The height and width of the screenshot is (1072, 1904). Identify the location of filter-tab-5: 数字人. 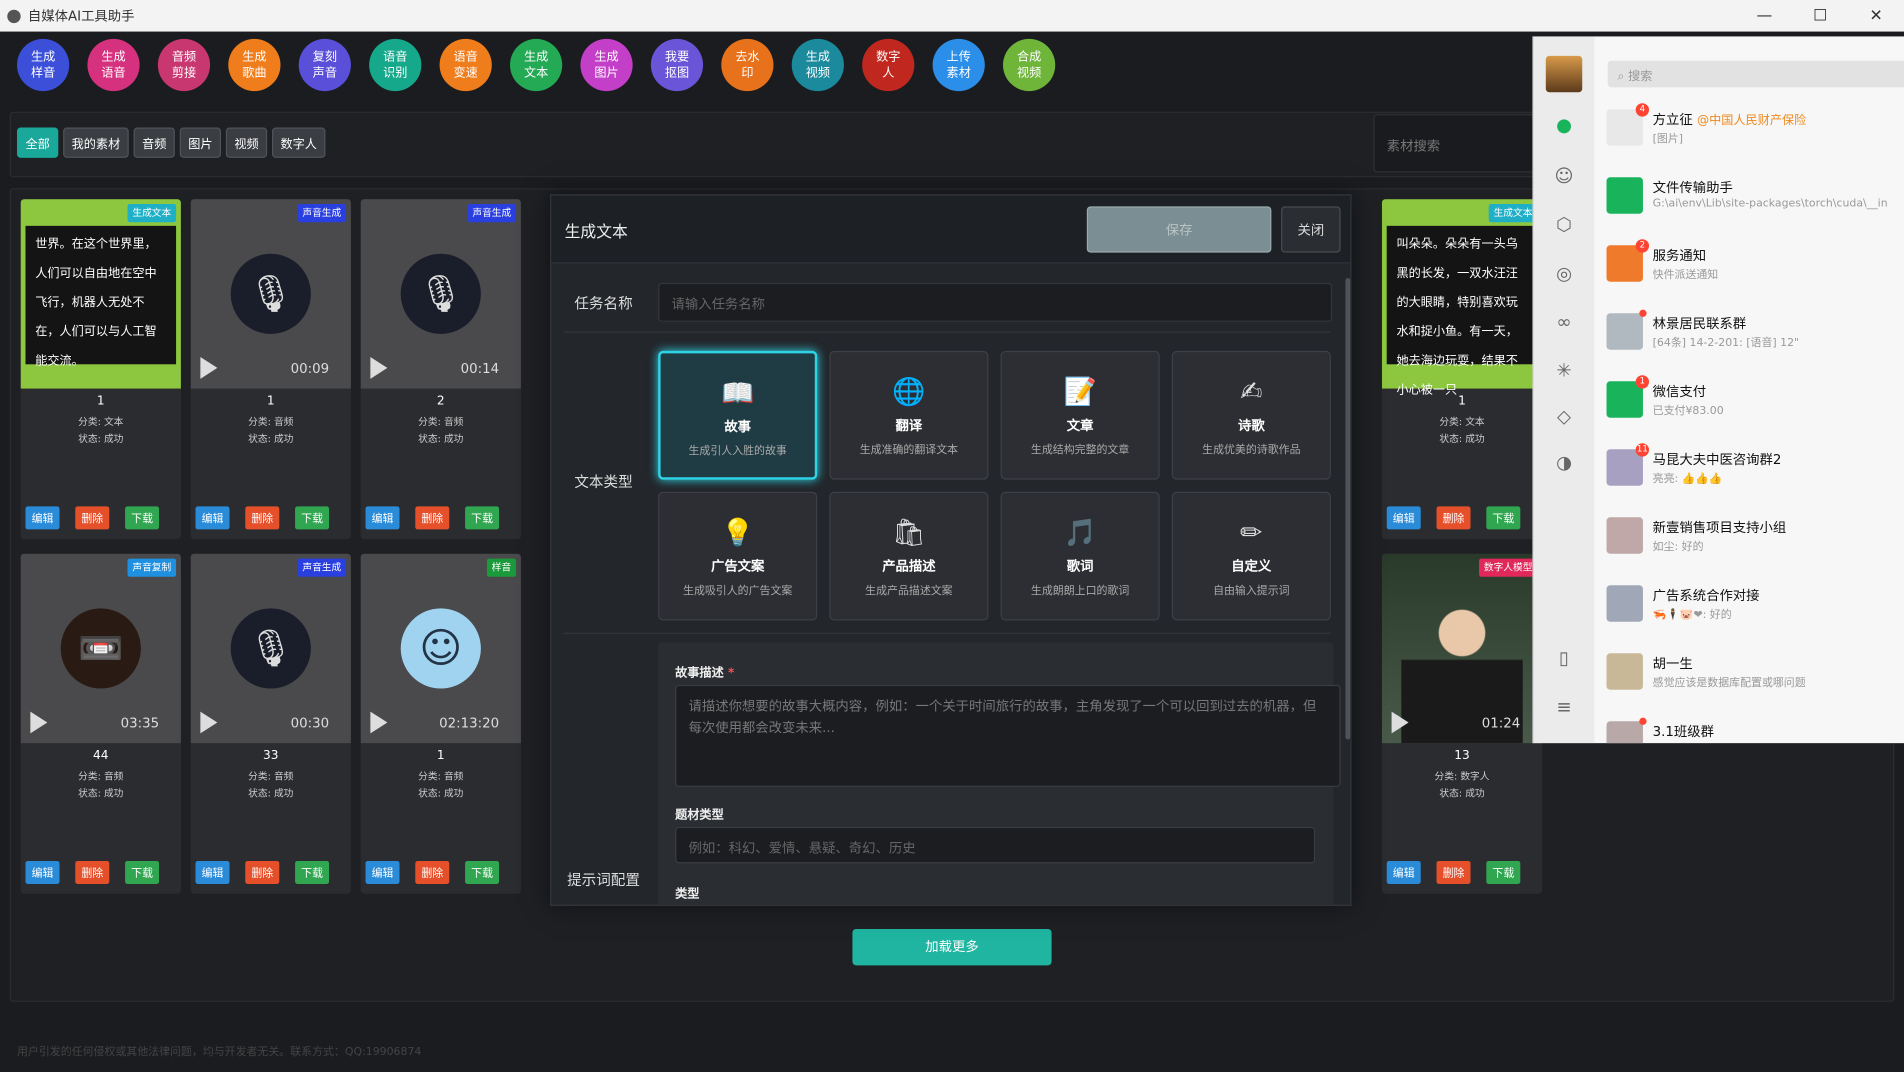
(299, 142).